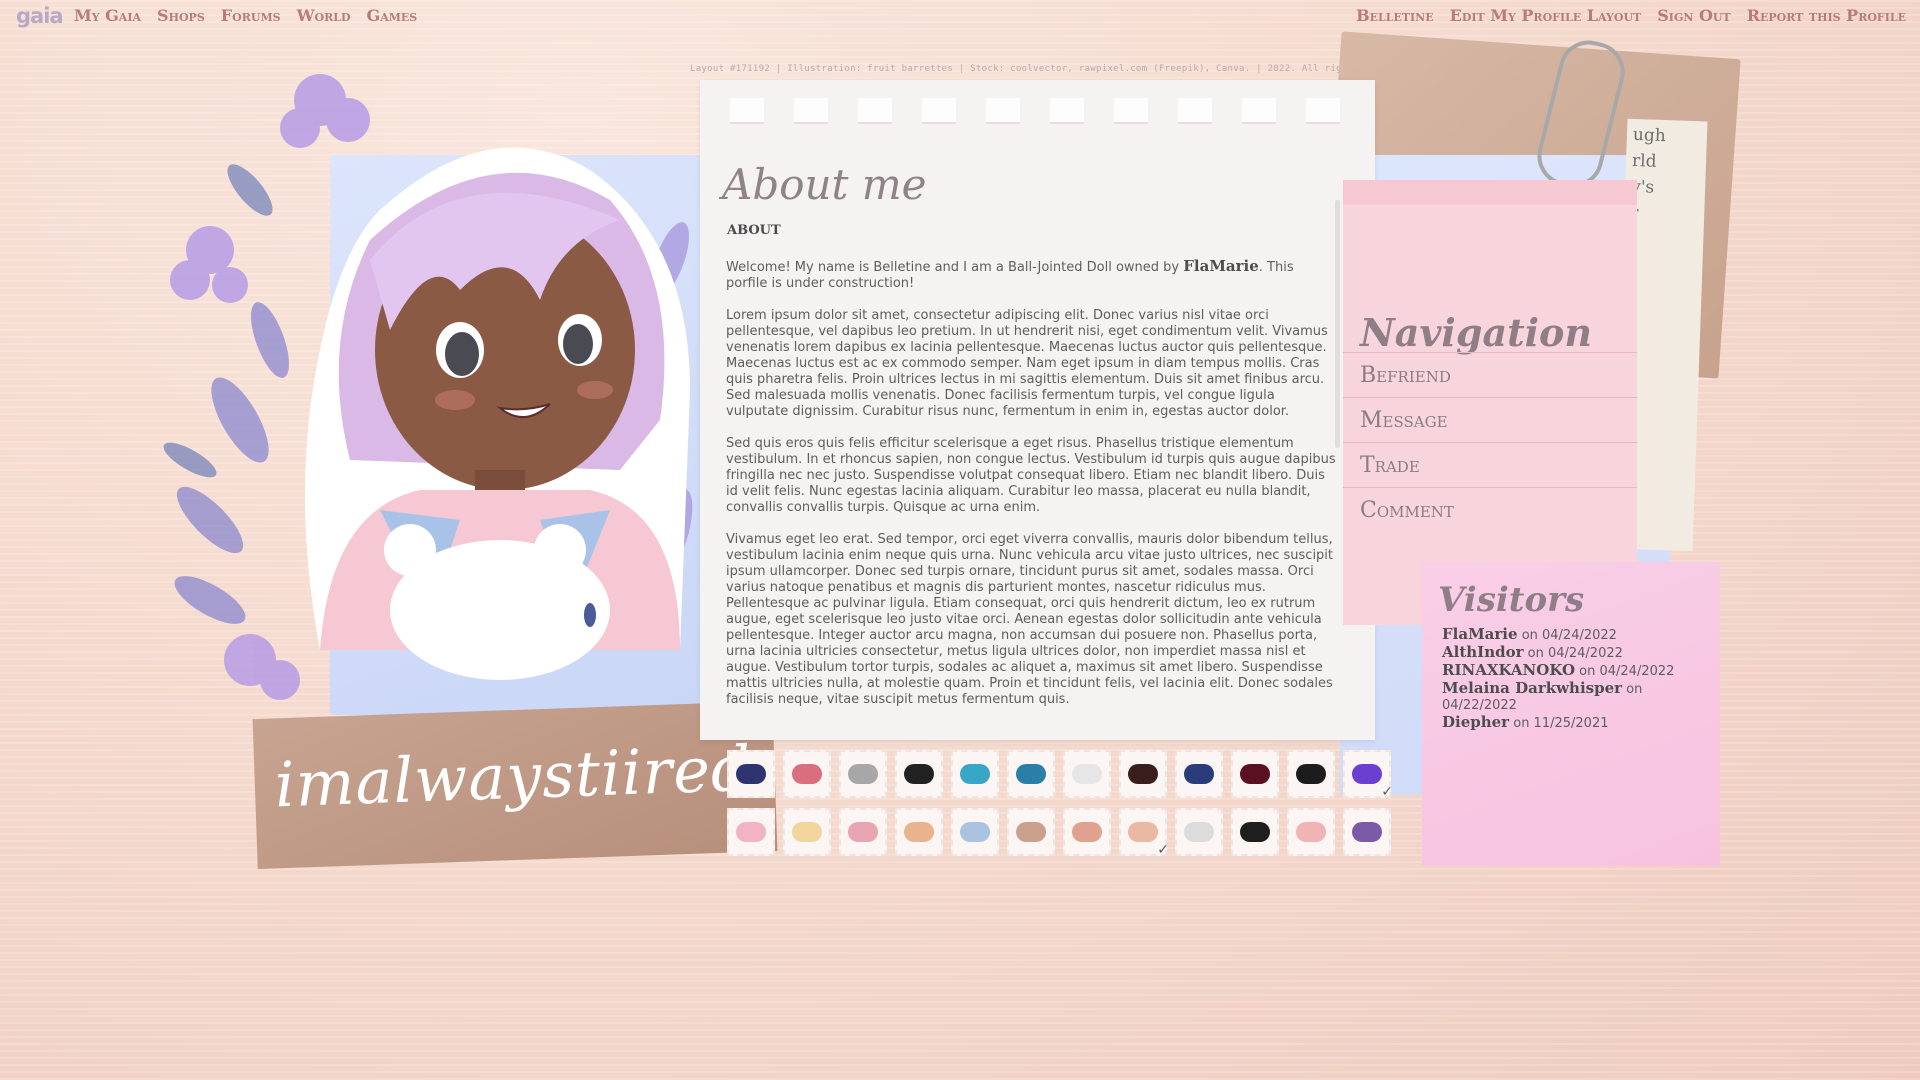 This screenshot has height=1080, width=1920. I want to click on message-link: Message, so click(1490, 419).